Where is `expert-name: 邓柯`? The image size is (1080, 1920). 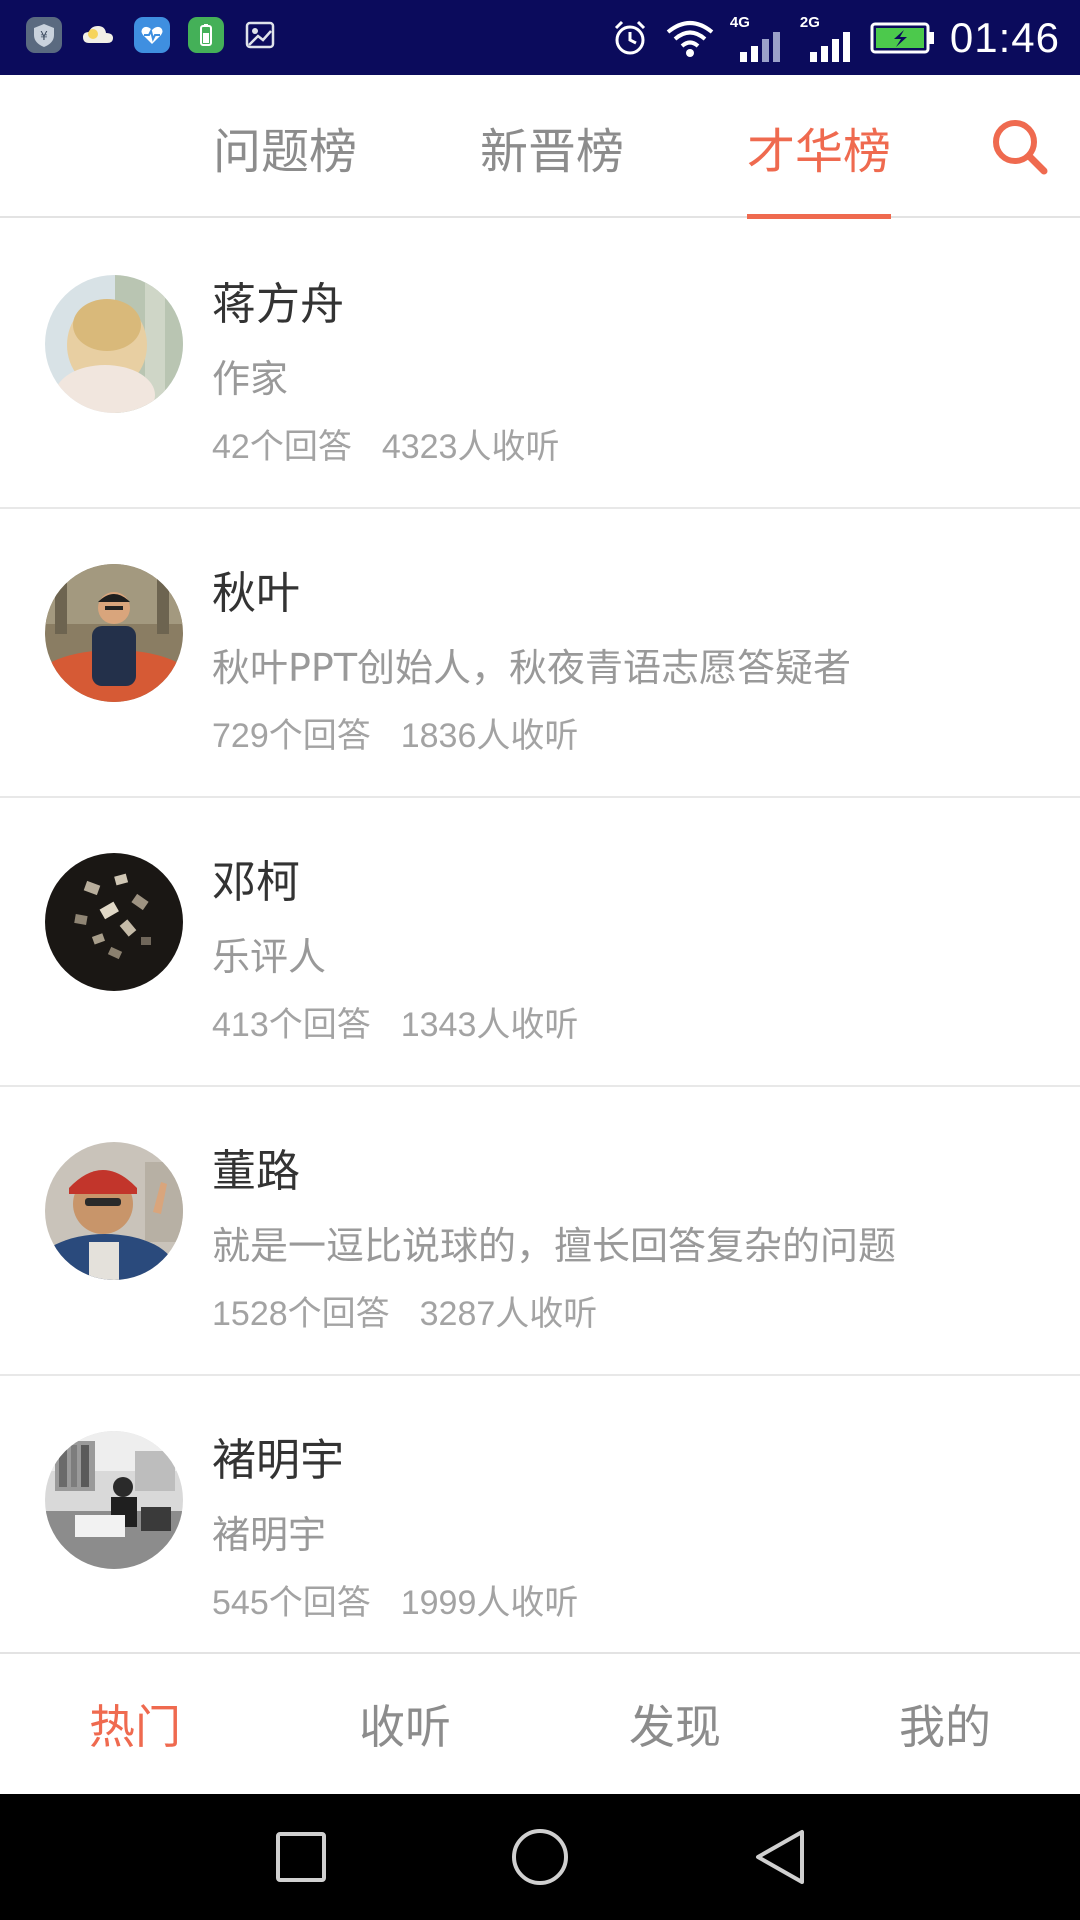
expert-name: 邓柯 is located at coordinates (256, 882).